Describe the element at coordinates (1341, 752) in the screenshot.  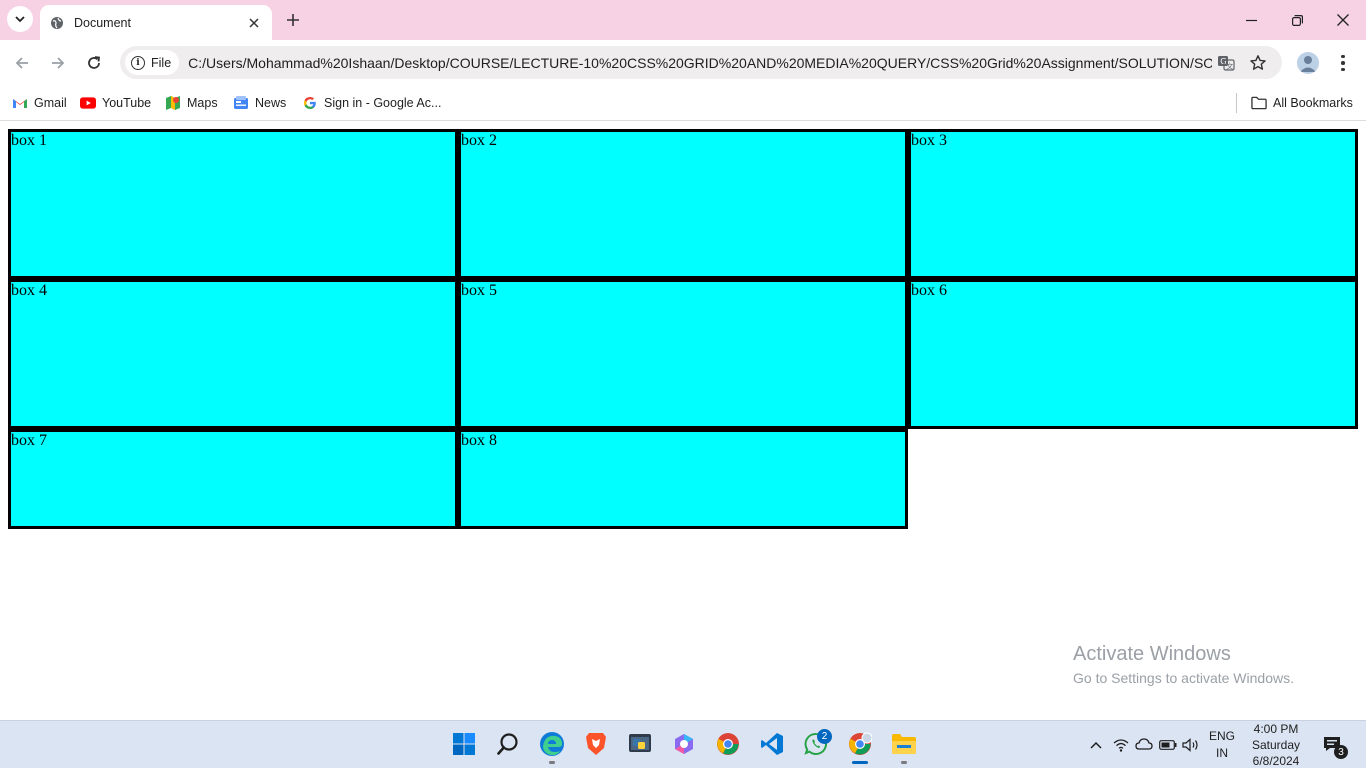
I see `notification-badge: 3` at that location.